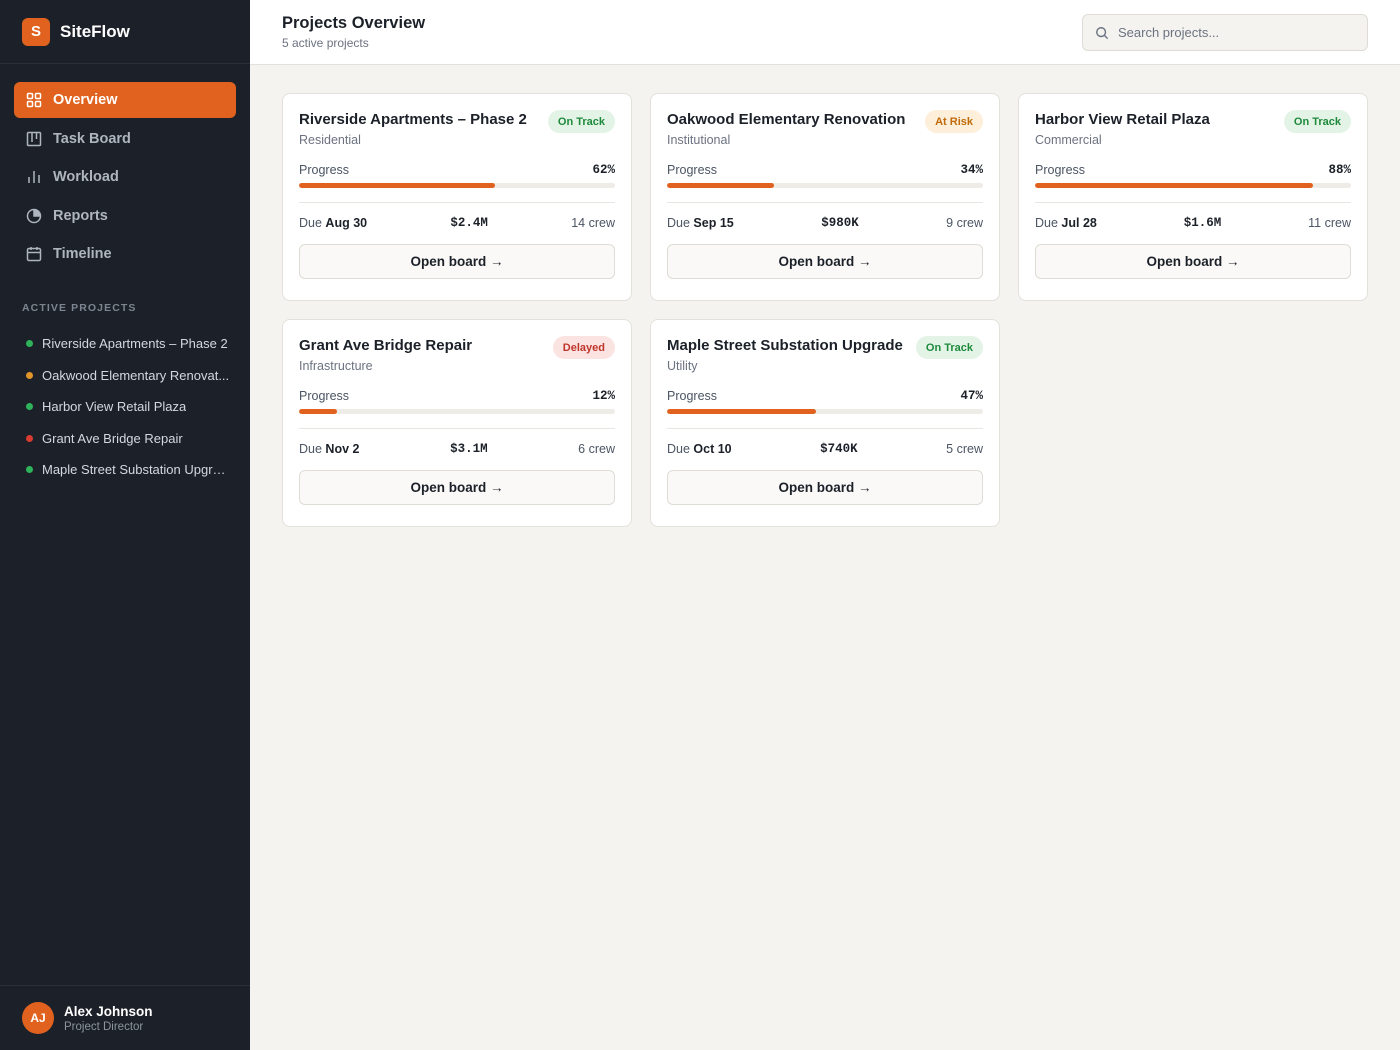 The image size is (1400, 1050). What do you see at coordinates (603, 170) in the screenshot?
I see `progress-percent: 62%` at bounding box center [603, 170].